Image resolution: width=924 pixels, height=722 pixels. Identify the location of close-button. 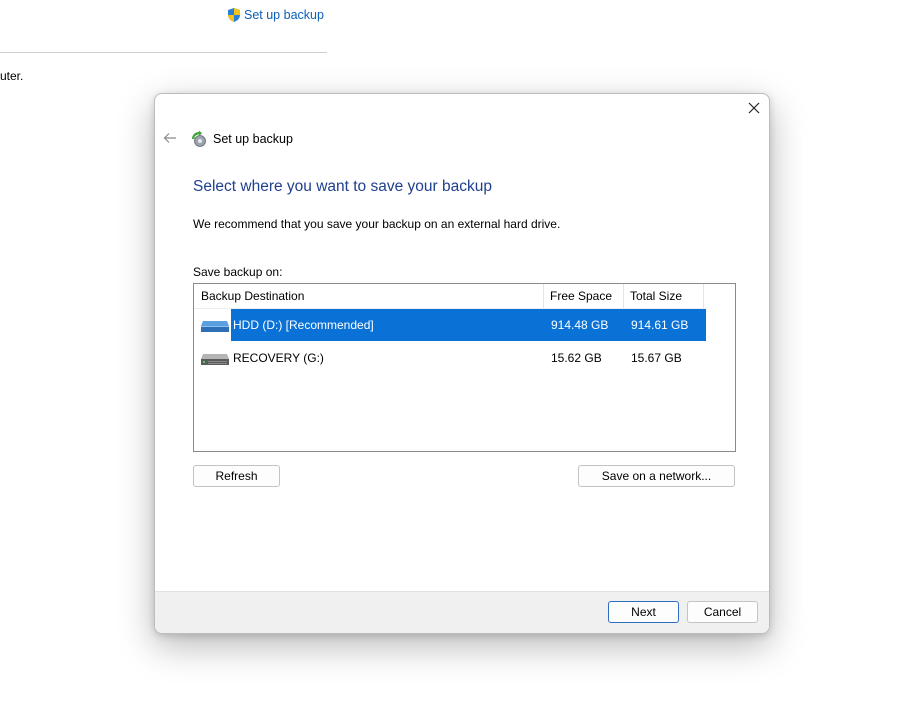
(754, 108).